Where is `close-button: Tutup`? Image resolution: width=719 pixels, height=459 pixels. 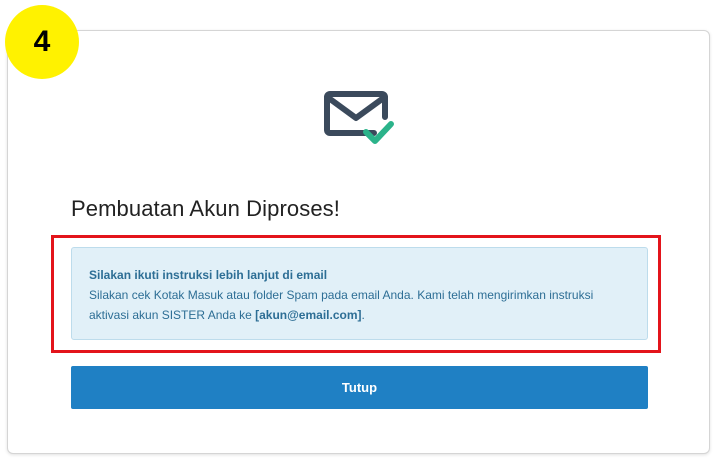 close-button: Tutup is located at coordinates (359, 387).